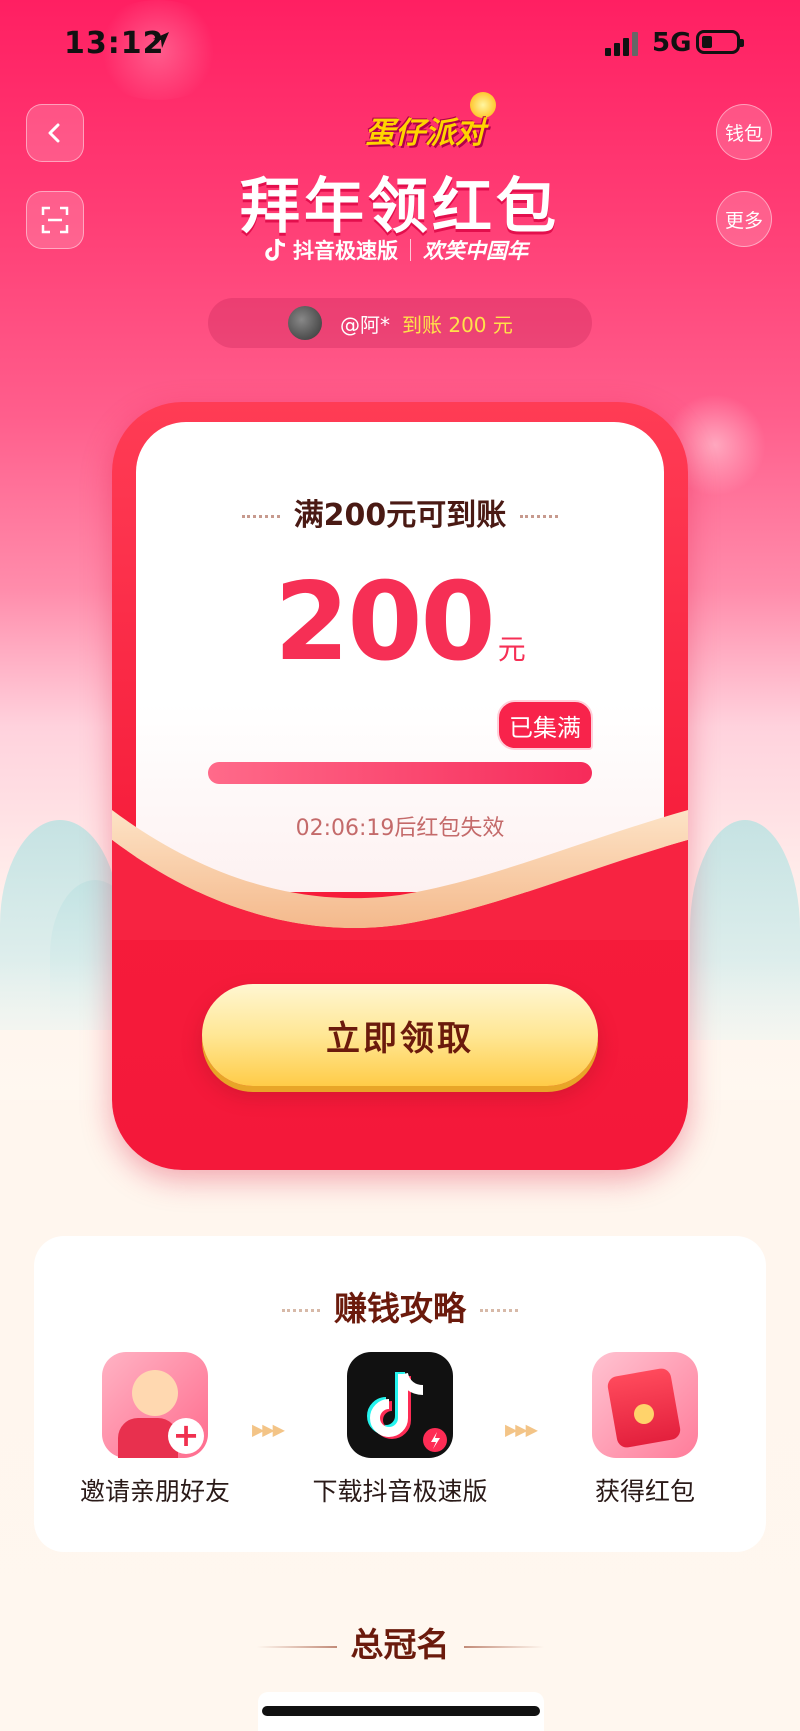 This screenshot has width=800, height=1731. I want to click on red-packet-icon, so click(645, 1405).